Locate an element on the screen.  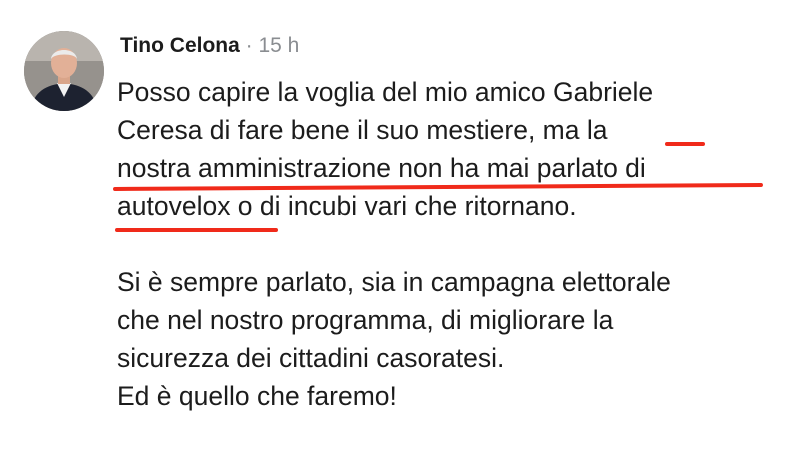
post-header: Tino Celona · 15 h is located at coordinates (209, 46).